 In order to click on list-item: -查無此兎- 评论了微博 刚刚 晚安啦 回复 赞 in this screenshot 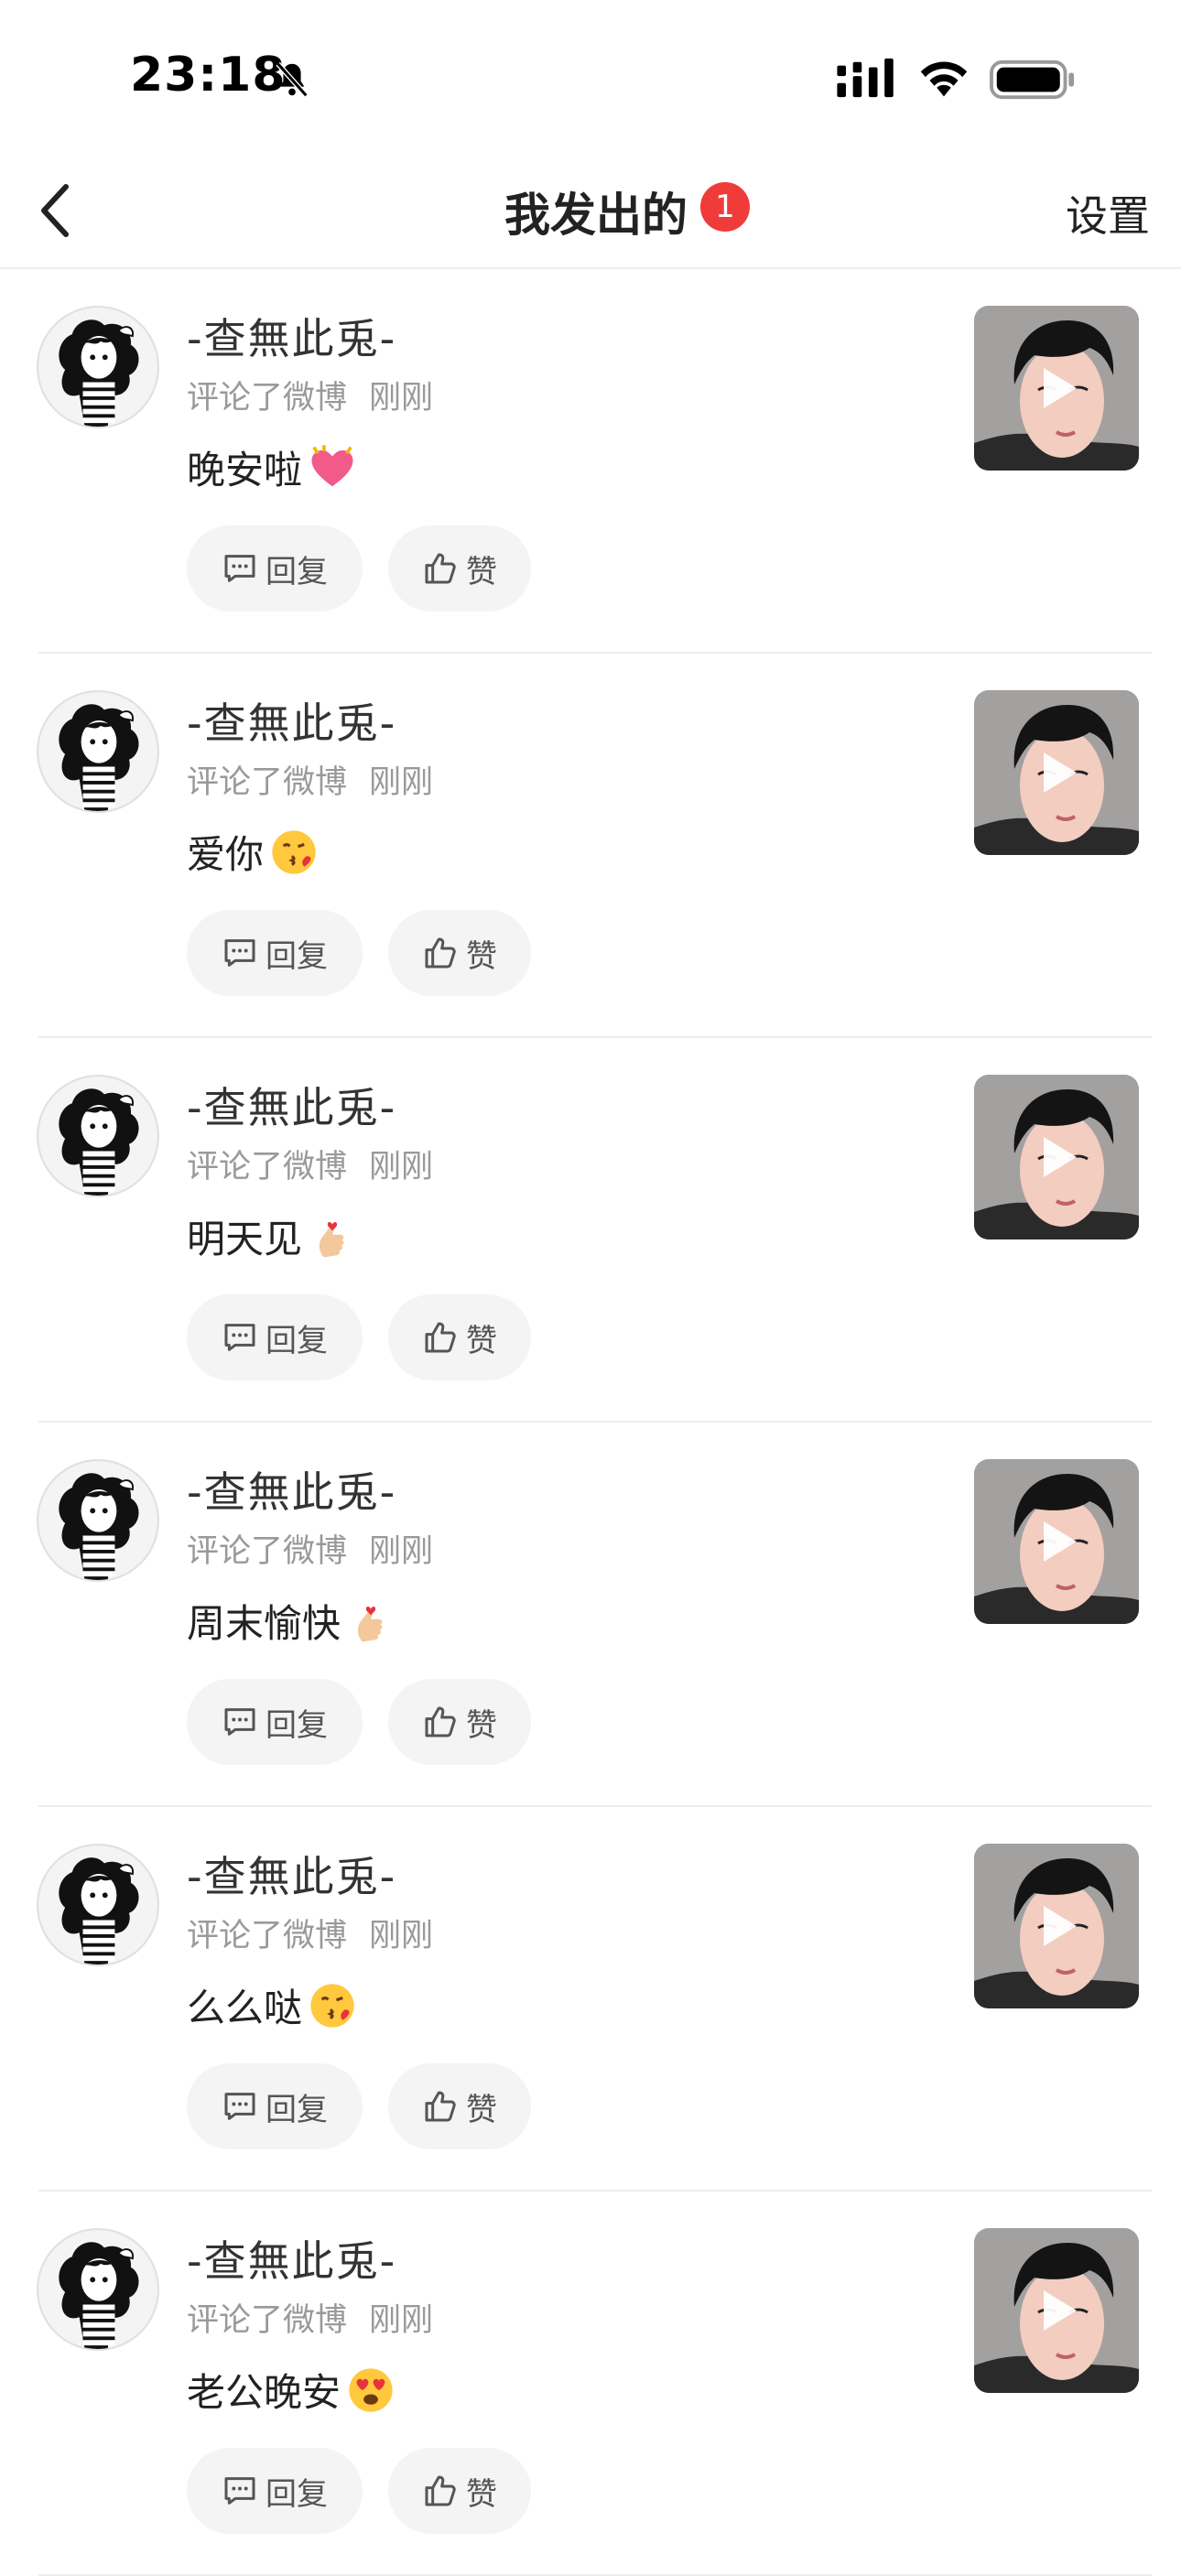, I will do `click(590, 462)`.